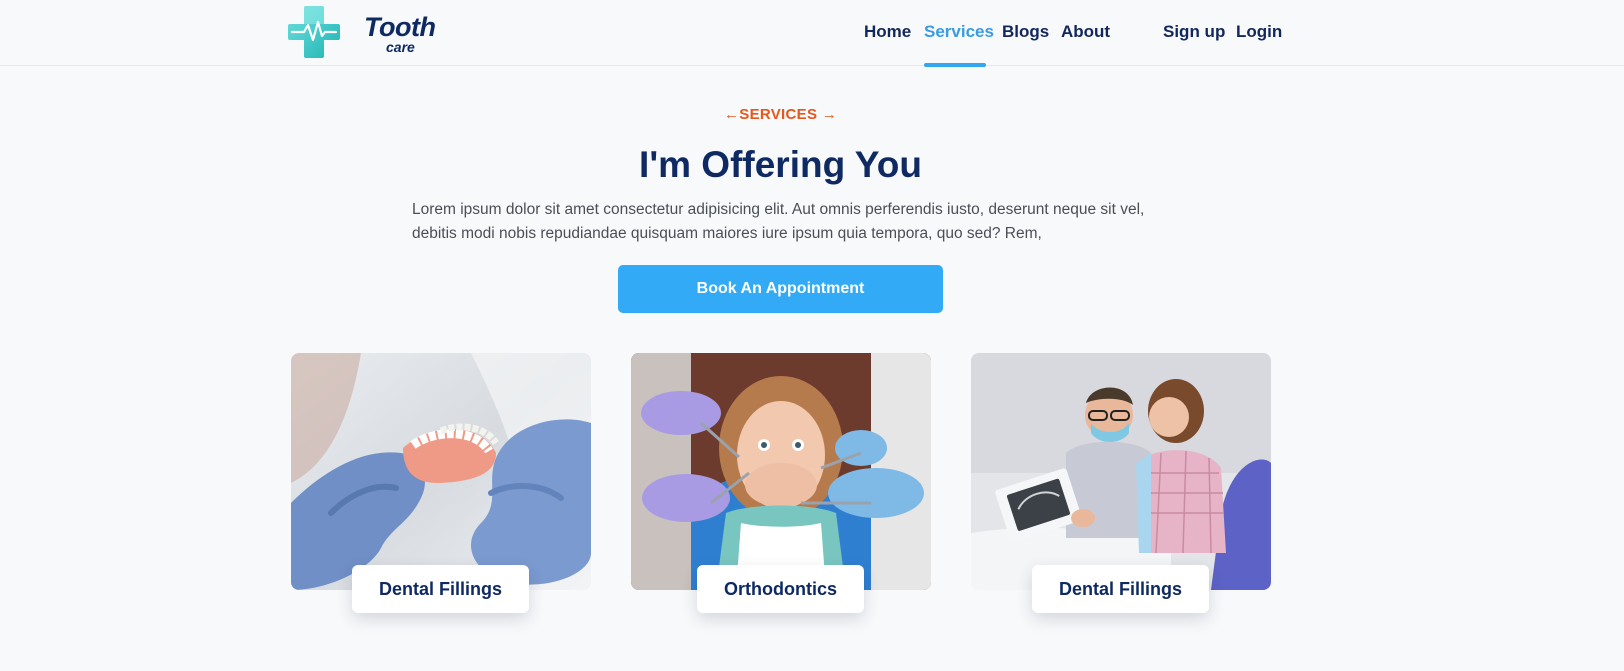 This screenshot has width=1624, height=671. I want to click on dentist-xray-consultation-image, so click(1121, 471).